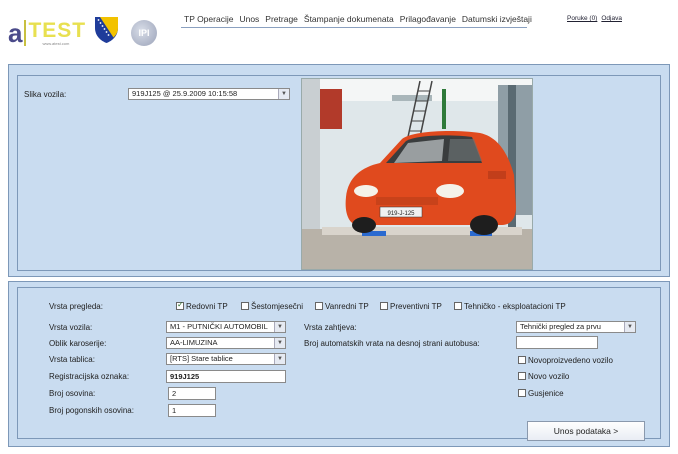 This screenshot has height=454, width=678. What do you see at coordinates (522, 393) in the screenshot?
I see `checkbox-gusjenice` at bounding box center [522, 393].